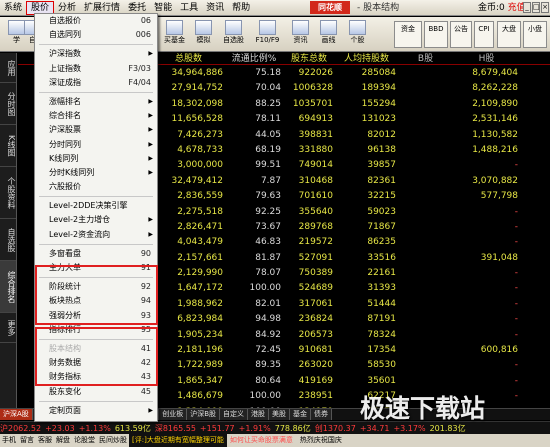 This screenshot has width=550, height=447. What do you see at coordinates (300, 34) in the screenshot?
I see `toolbar-news-button: 资讯` at bounding box center [300, 34].